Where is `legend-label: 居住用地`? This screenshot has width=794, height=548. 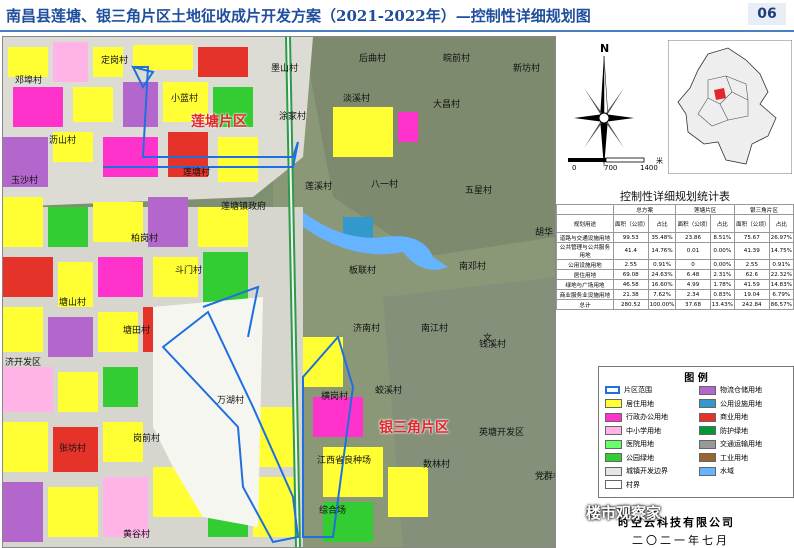
legend-label: 居住用地 is located at coordinates (640, 403).